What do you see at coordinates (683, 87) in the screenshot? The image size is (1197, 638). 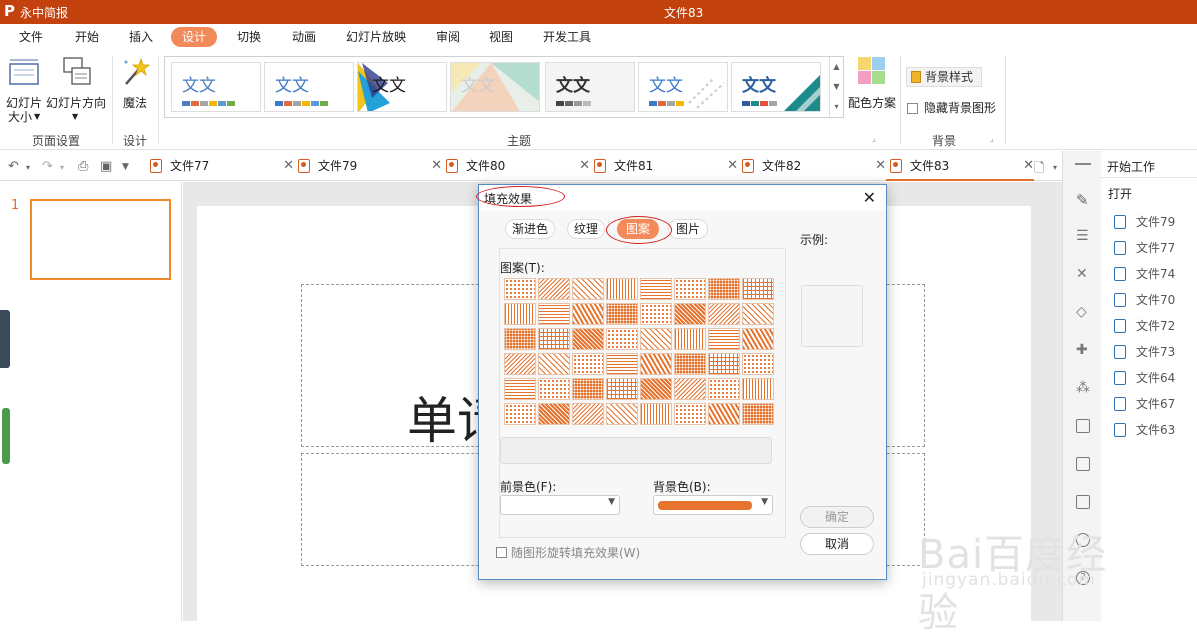 I see `theme-thumb-6: 文文` at bounding box center [683, 87].